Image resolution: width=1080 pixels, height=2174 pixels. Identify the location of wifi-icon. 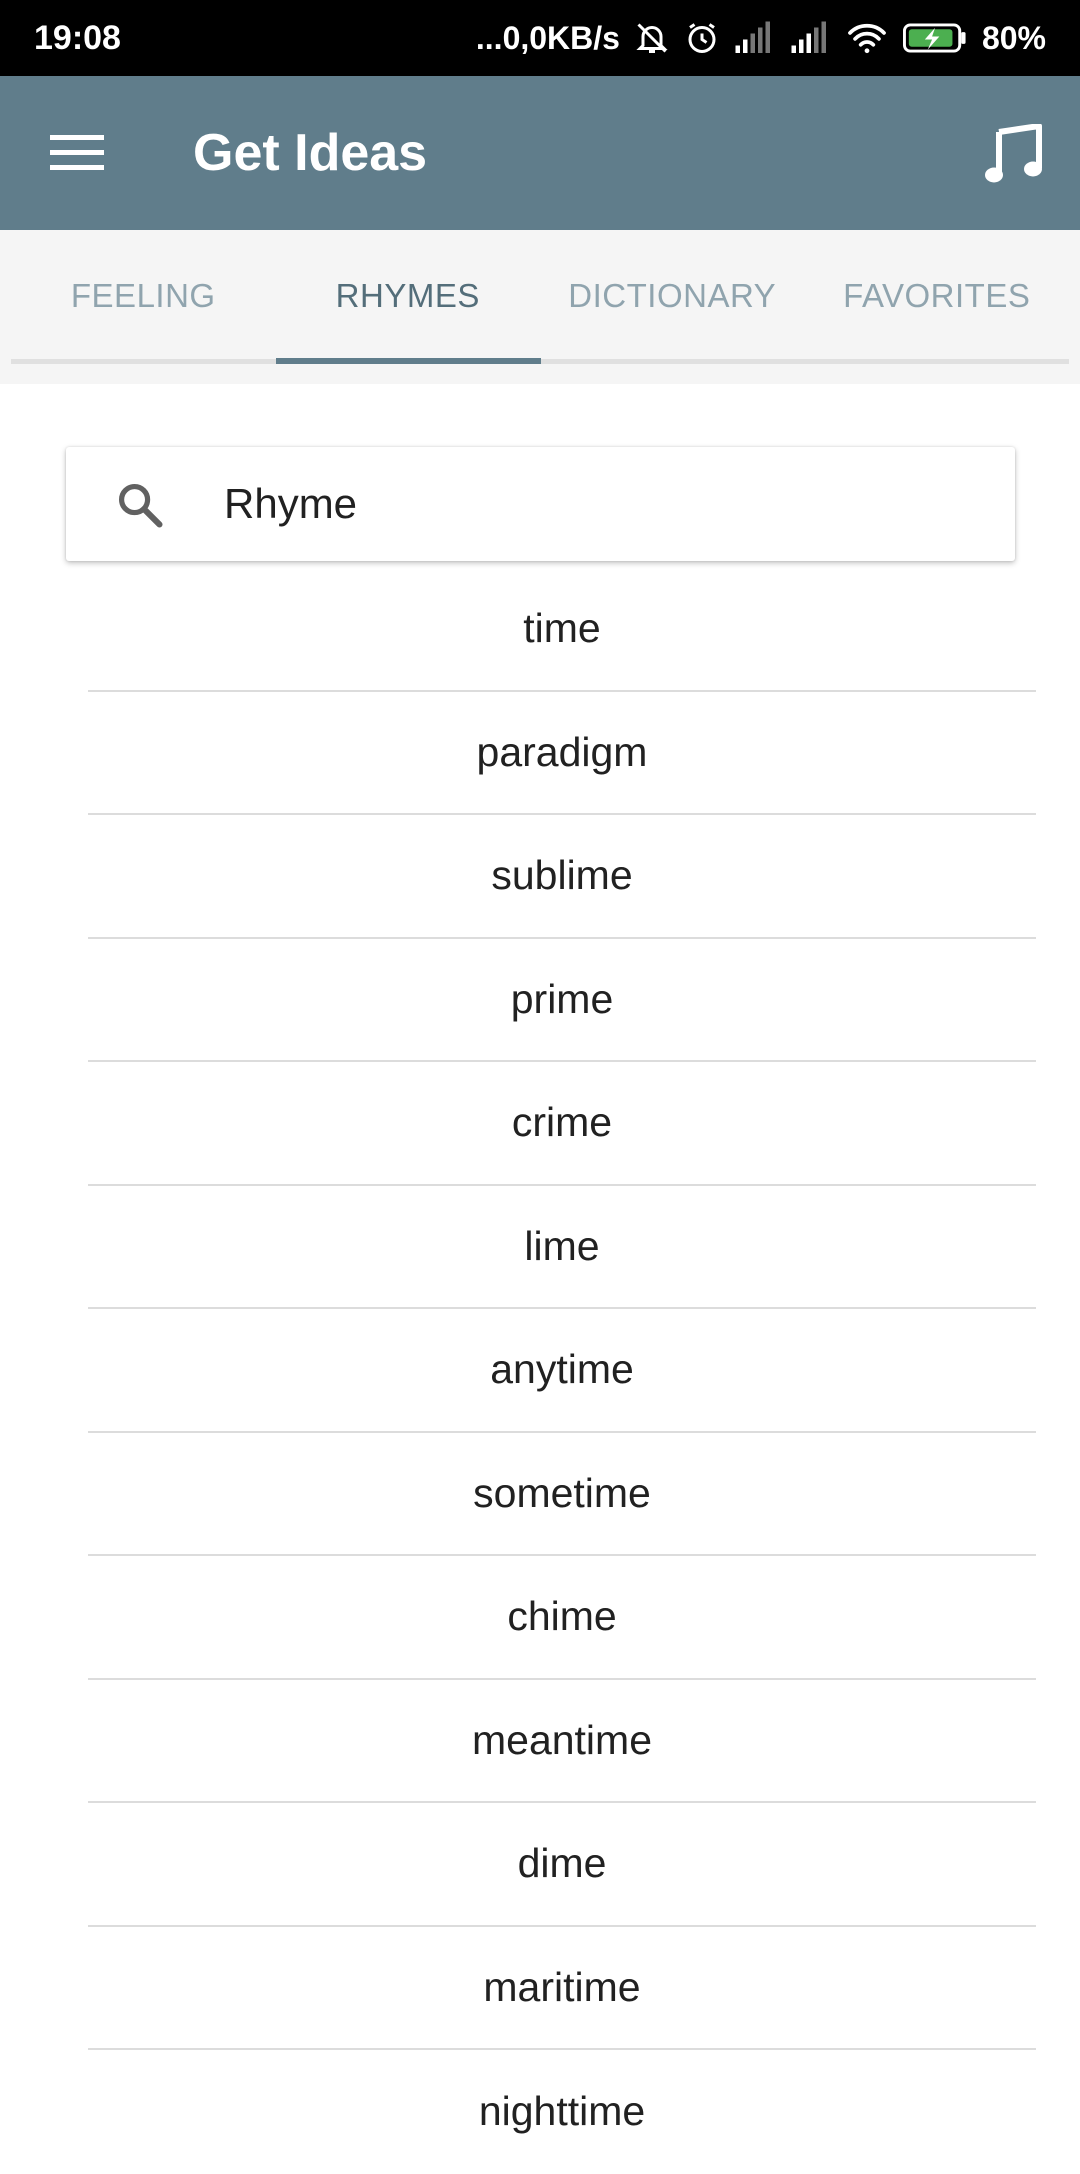
(867, 38).